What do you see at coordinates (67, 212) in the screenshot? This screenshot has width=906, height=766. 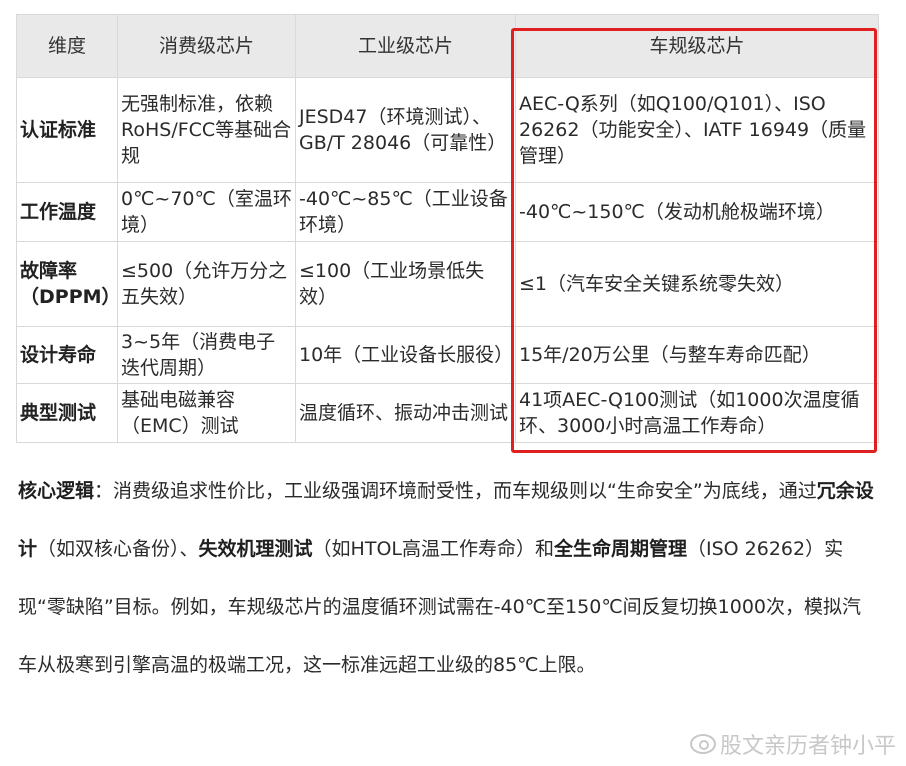 I see `row-header: 工作温度` at bounding box center [67, 212].